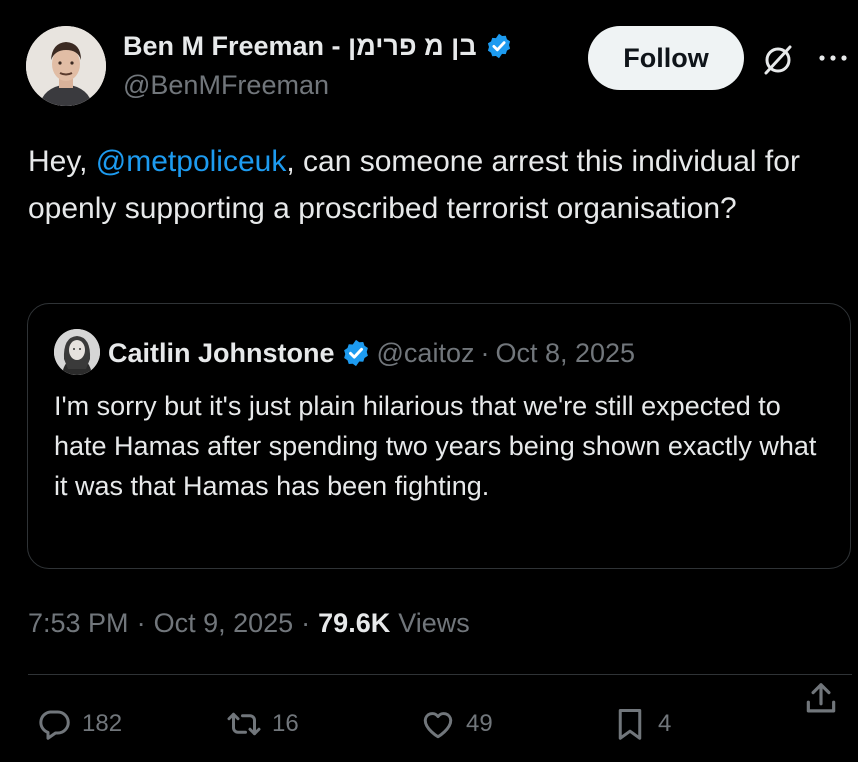 The image size is (858, 762). I want to click on tweet-time: 7:53 PM, so click(78, 623).